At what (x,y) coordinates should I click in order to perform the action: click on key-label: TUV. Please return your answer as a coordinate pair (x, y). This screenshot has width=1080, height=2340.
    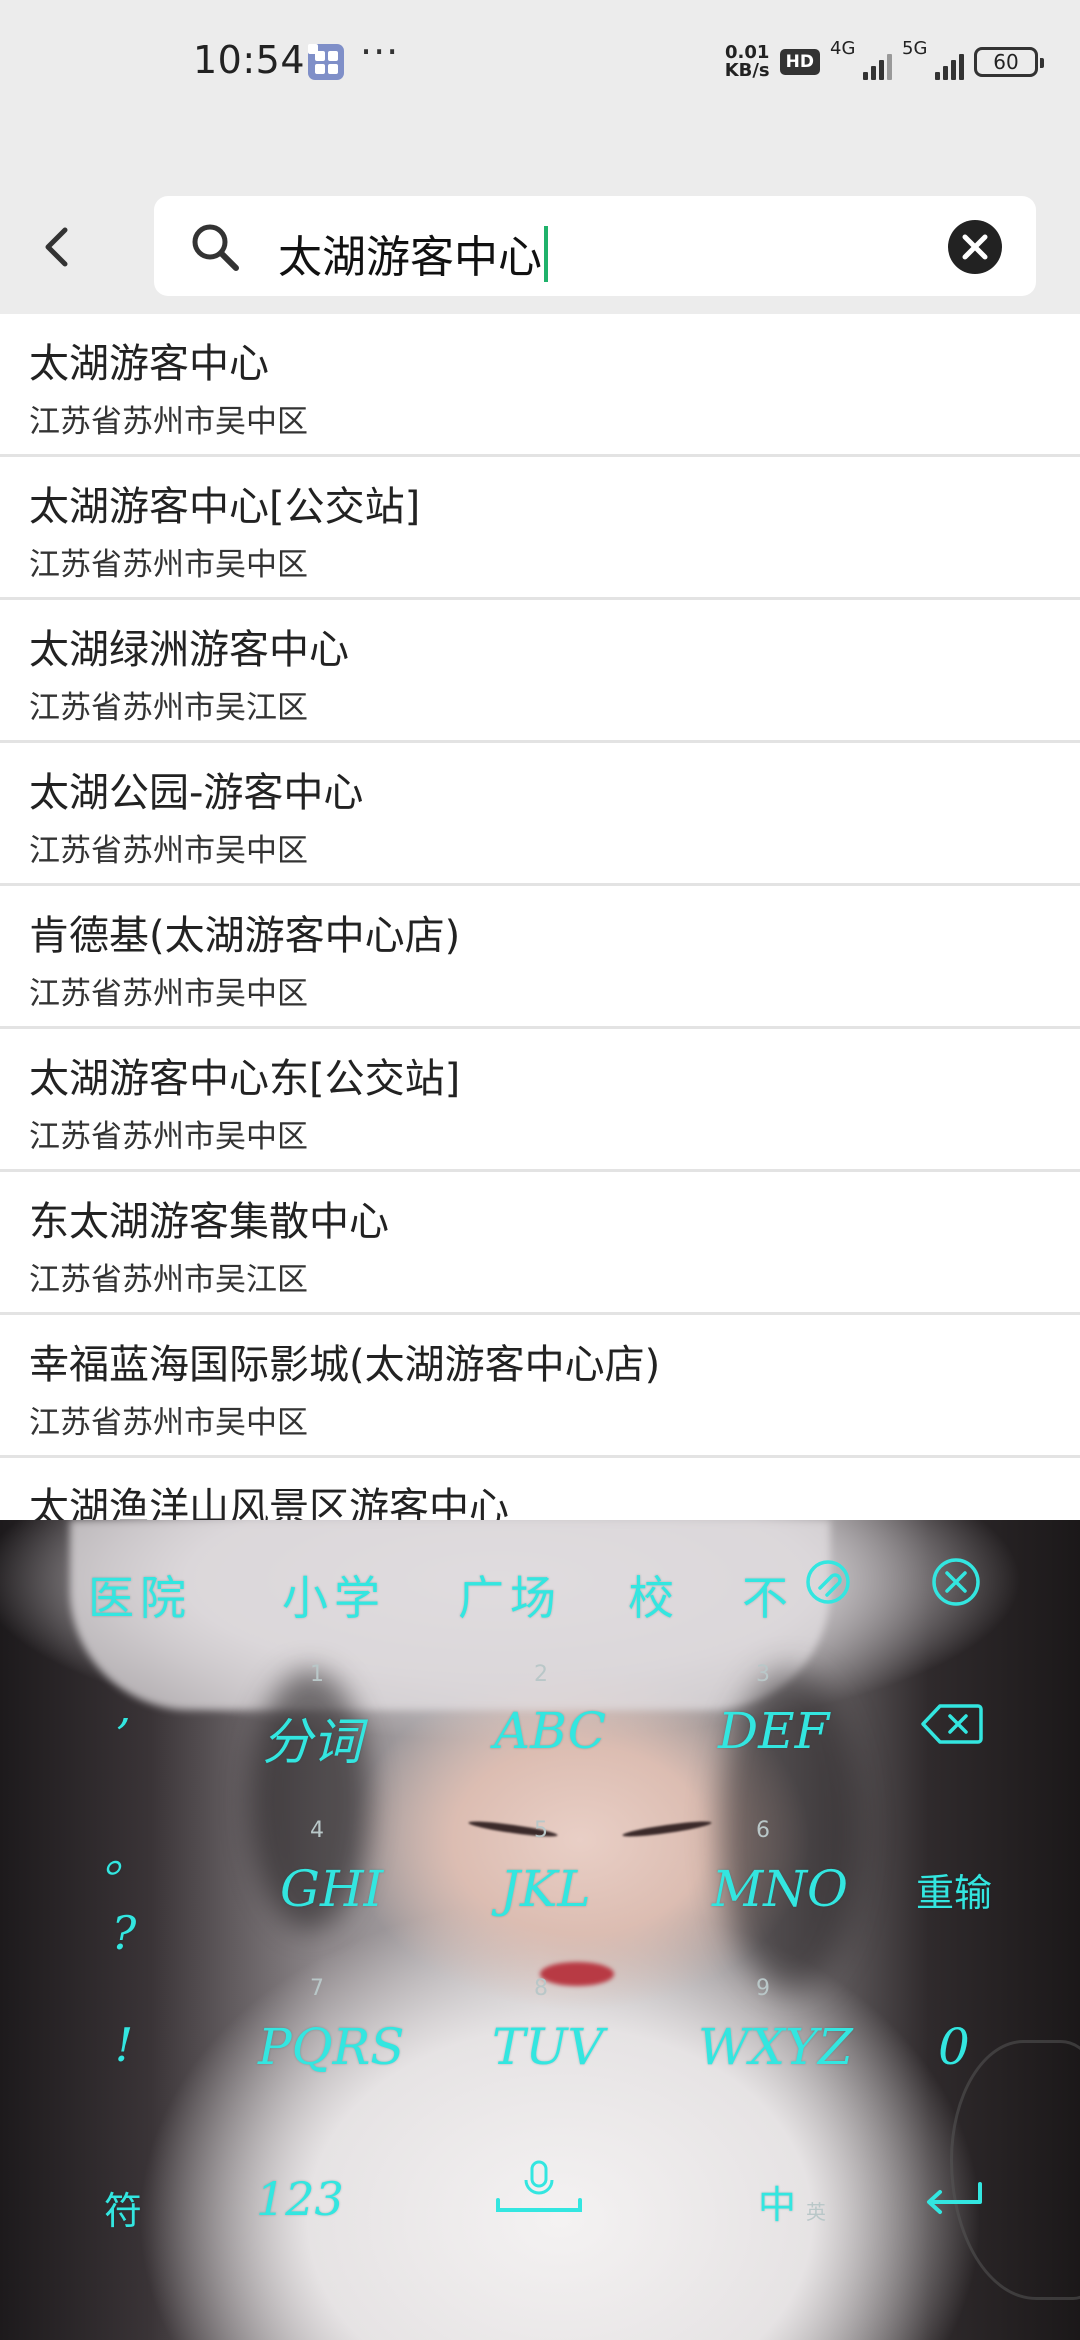
    Looking at the image, I should click on (548, 2047).